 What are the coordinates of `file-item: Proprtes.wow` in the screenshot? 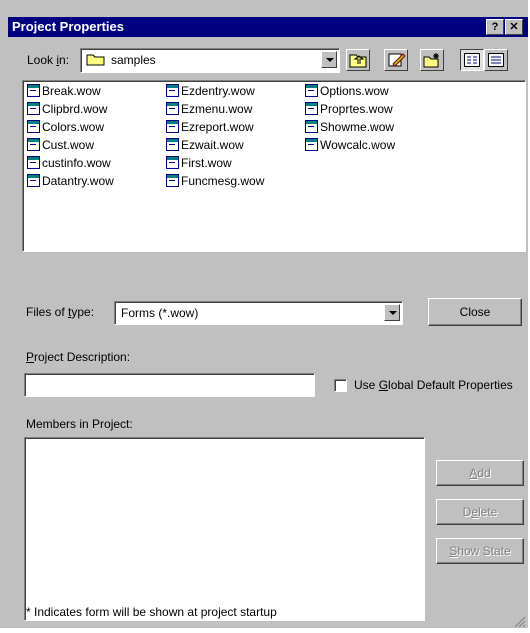 It's located at (349, 109).